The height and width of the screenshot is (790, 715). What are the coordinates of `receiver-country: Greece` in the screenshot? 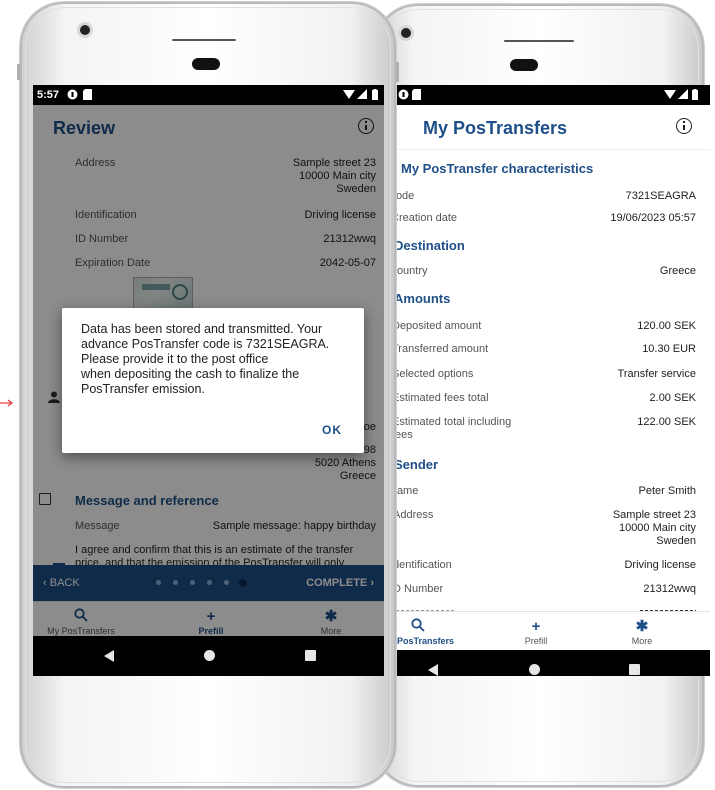 It's located at (357, 476).